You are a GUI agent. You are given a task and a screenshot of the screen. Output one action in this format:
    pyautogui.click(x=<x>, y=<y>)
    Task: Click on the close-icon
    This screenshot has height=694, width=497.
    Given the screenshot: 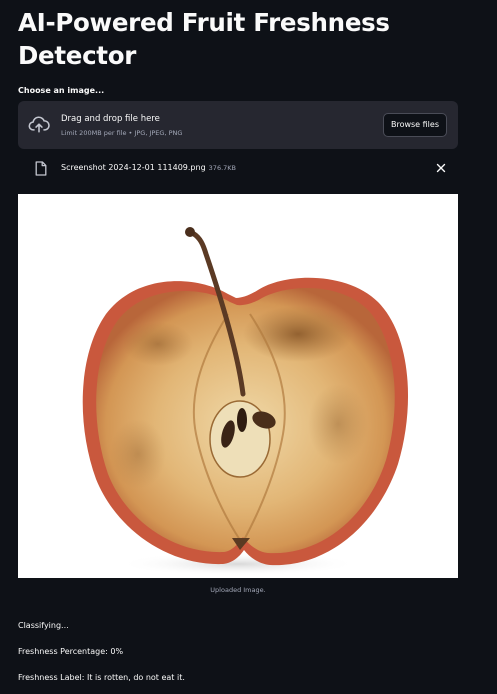 What is the action you would take?
    pyautogui.click(x=441, y=168)
    